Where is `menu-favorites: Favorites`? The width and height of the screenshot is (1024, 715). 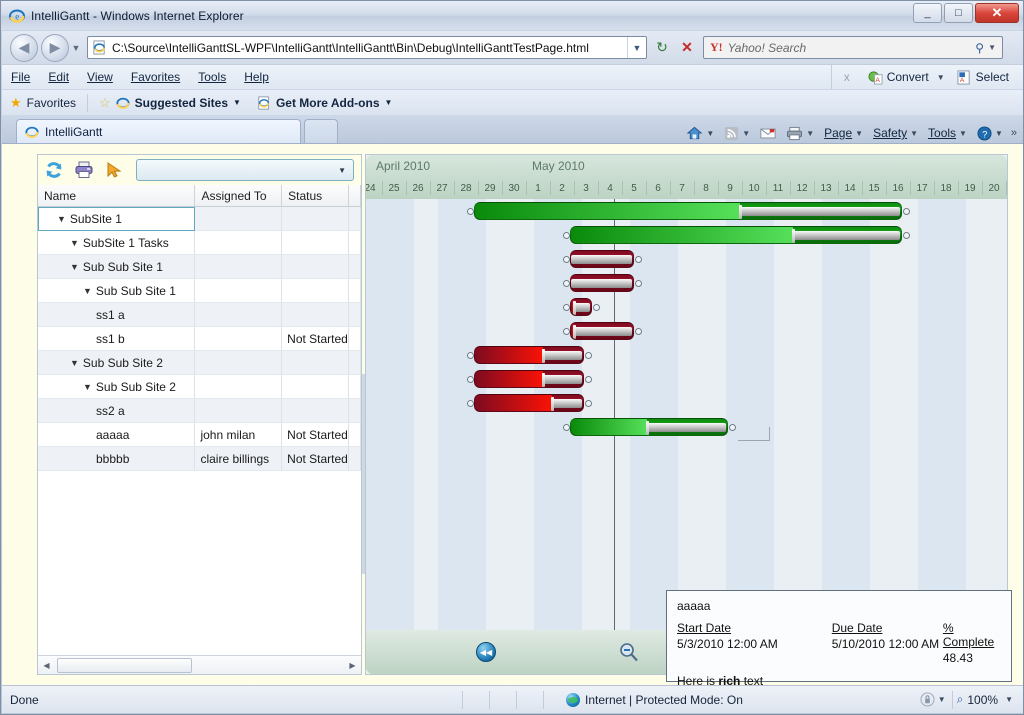
menu-favorites: Favorites is located at coordinates (155, 77).